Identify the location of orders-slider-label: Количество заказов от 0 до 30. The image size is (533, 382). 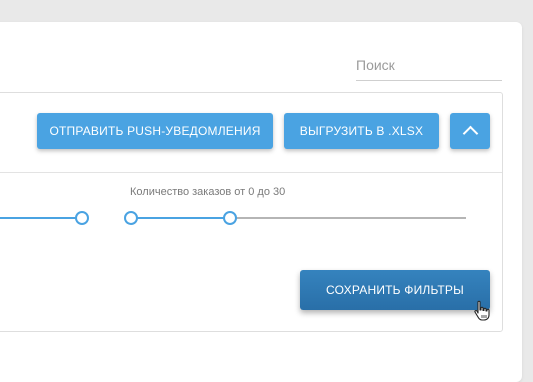
(208, 192).